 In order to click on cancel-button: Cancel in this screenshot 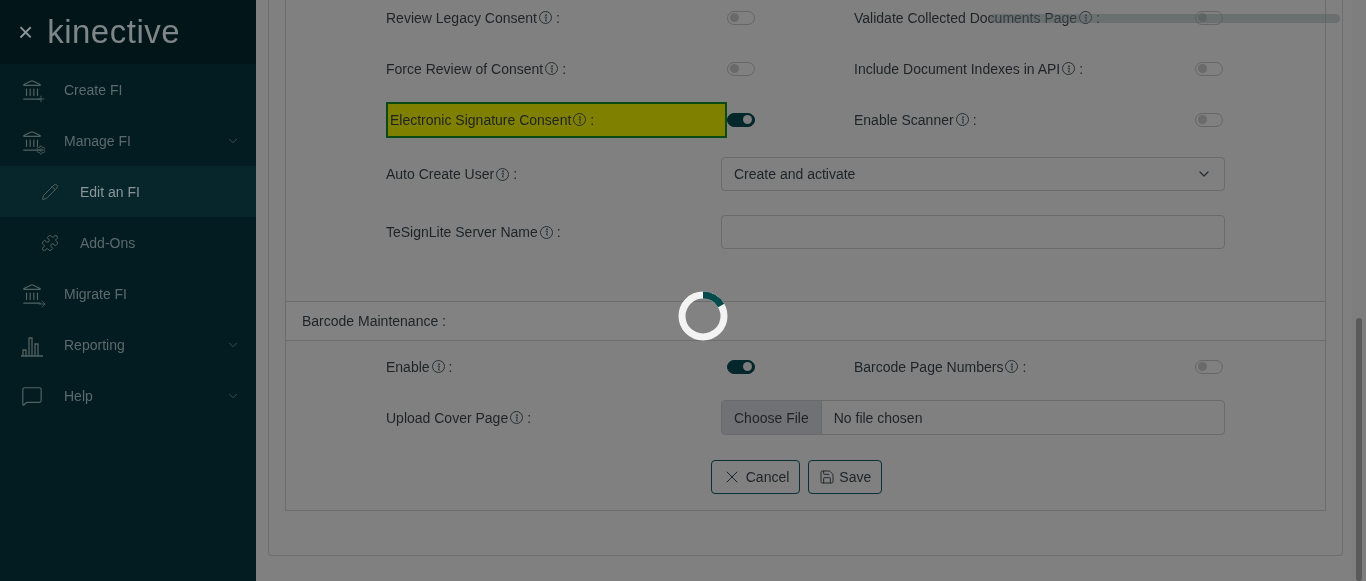, I will do `click(755, 477)`.